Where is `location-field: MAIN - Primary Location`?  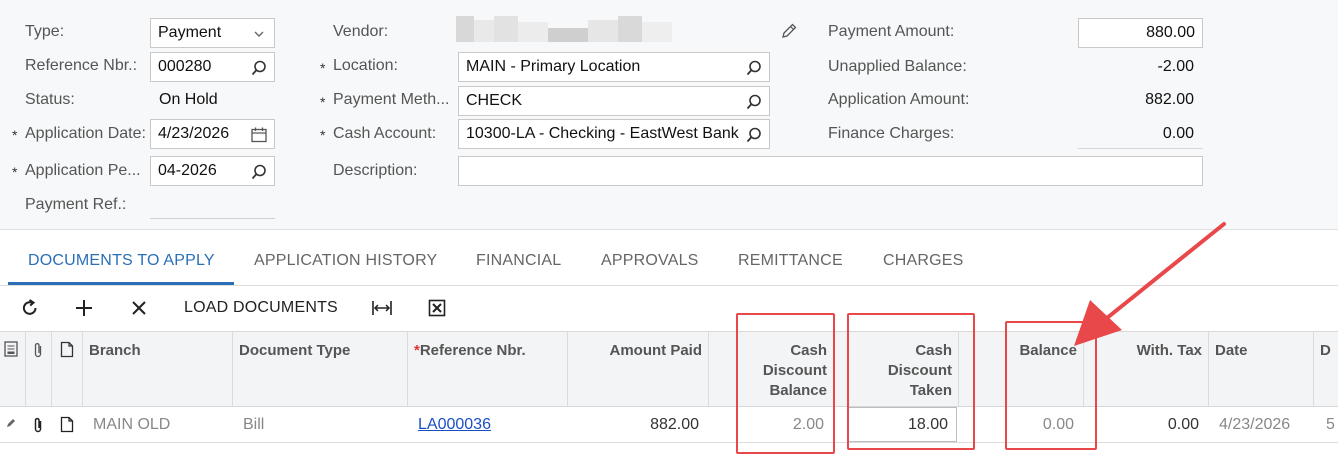
location-field: MAIN - Primary Location is located at coordinates (614, 67).